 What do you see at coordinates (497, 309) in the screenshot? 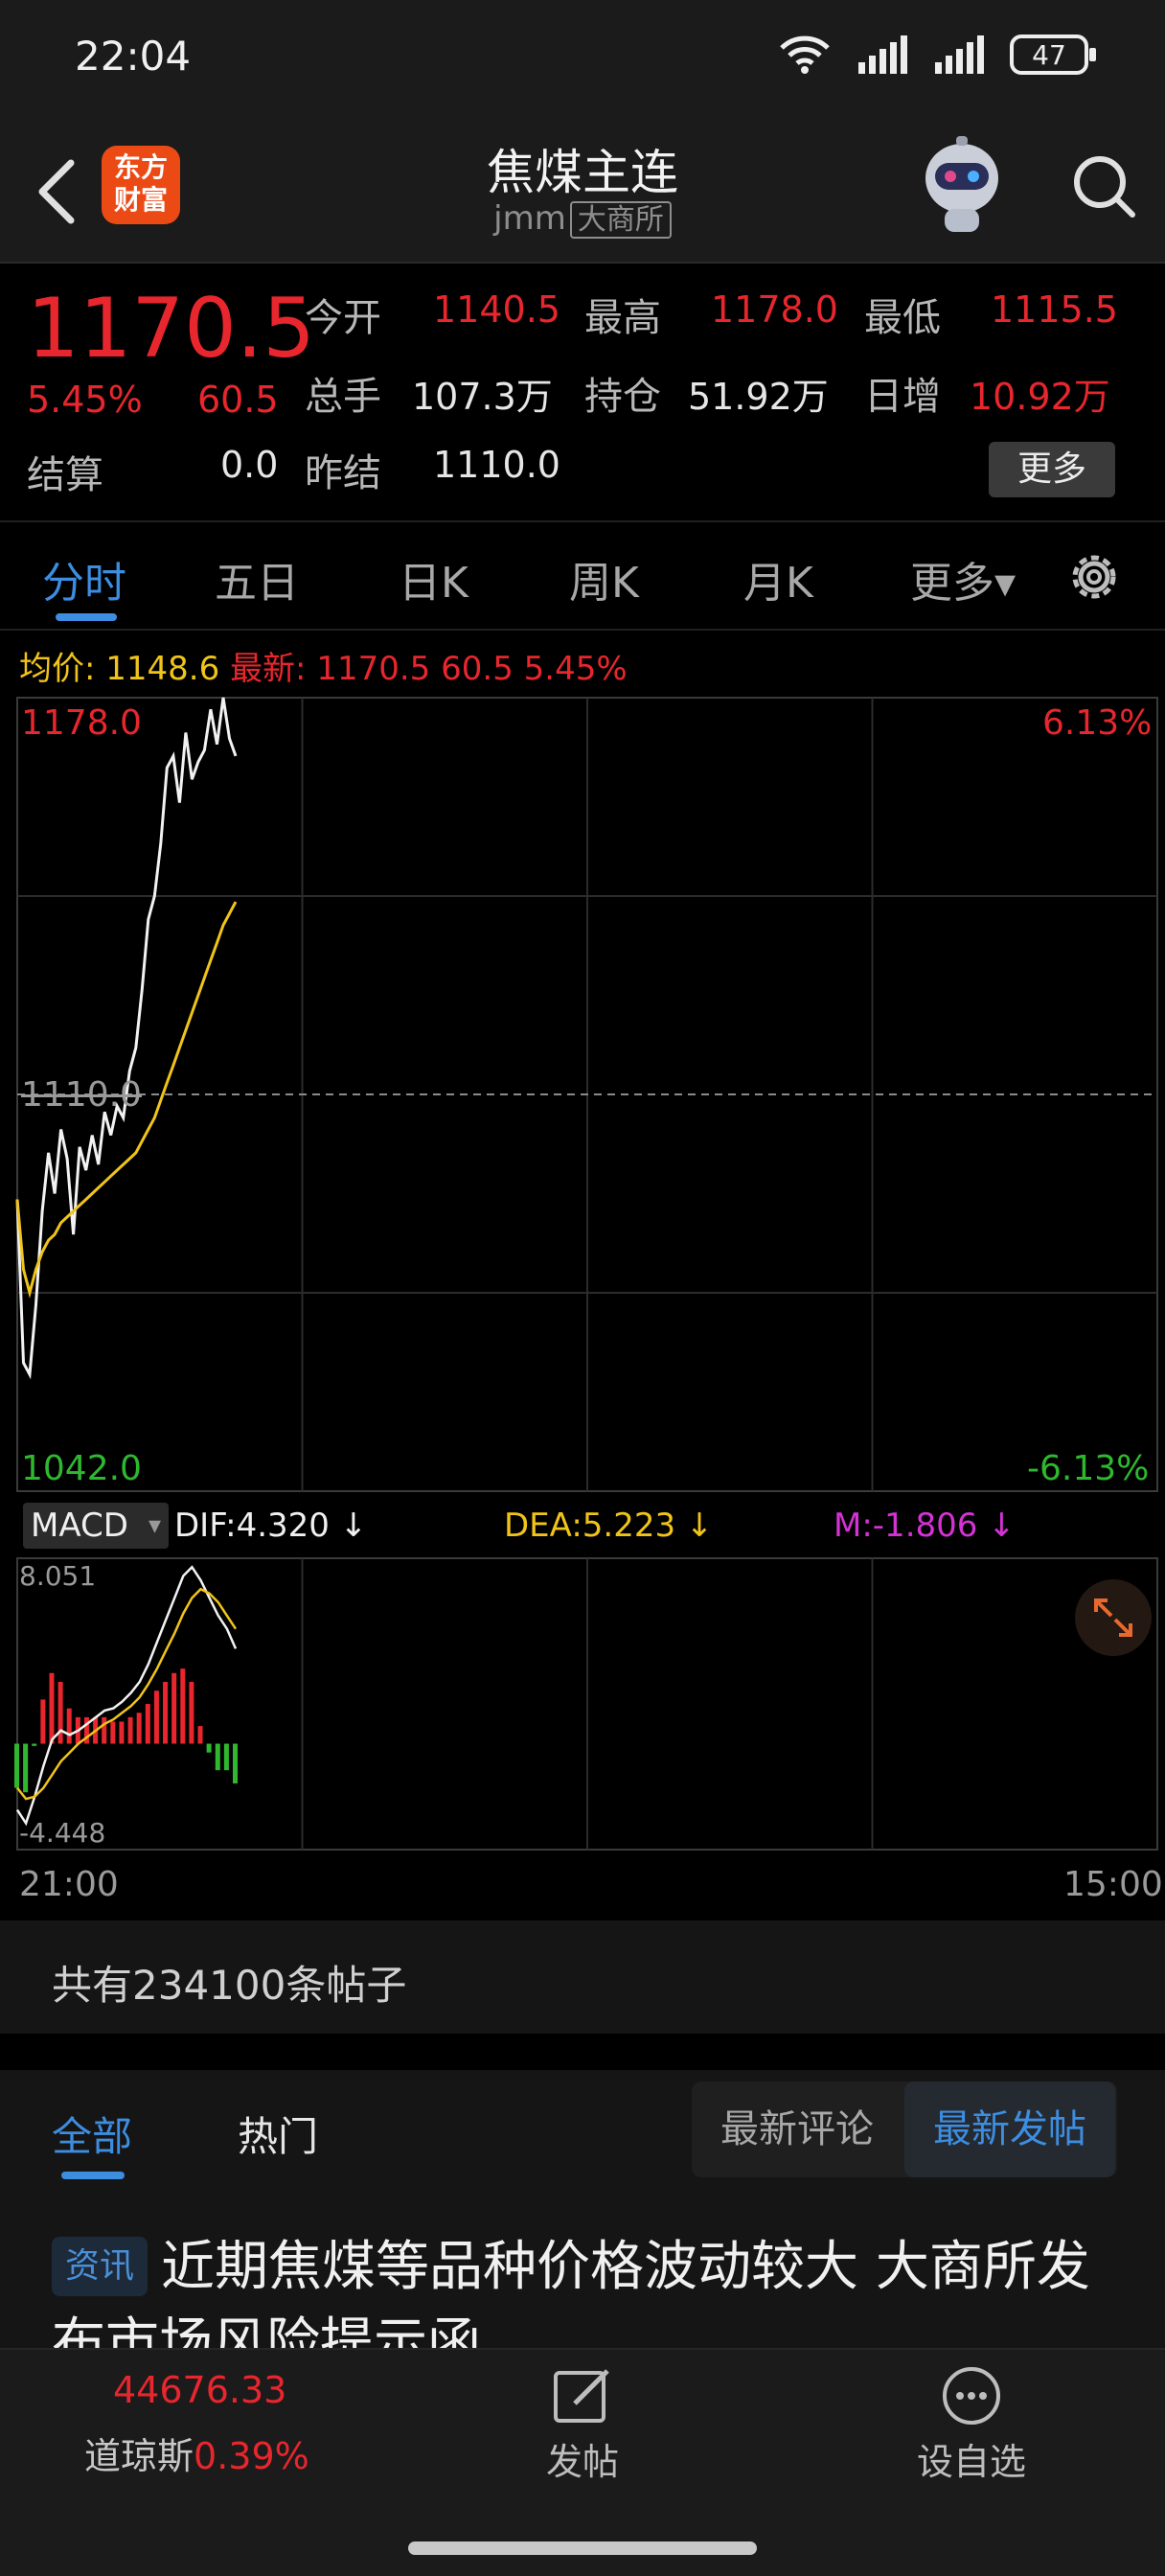
I see `open-value: 1140.5` at bounding box center [497, 309].